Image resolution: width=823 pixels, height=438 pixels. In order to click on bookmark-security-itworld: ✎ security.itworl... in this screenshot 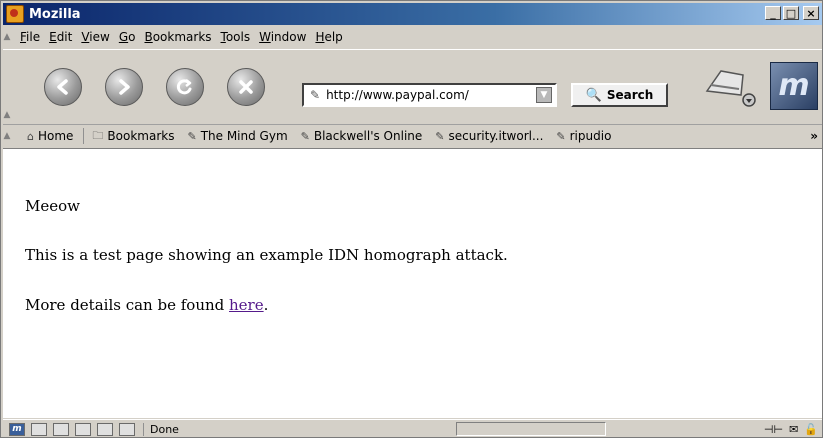, I will do `click(489, 136)`.